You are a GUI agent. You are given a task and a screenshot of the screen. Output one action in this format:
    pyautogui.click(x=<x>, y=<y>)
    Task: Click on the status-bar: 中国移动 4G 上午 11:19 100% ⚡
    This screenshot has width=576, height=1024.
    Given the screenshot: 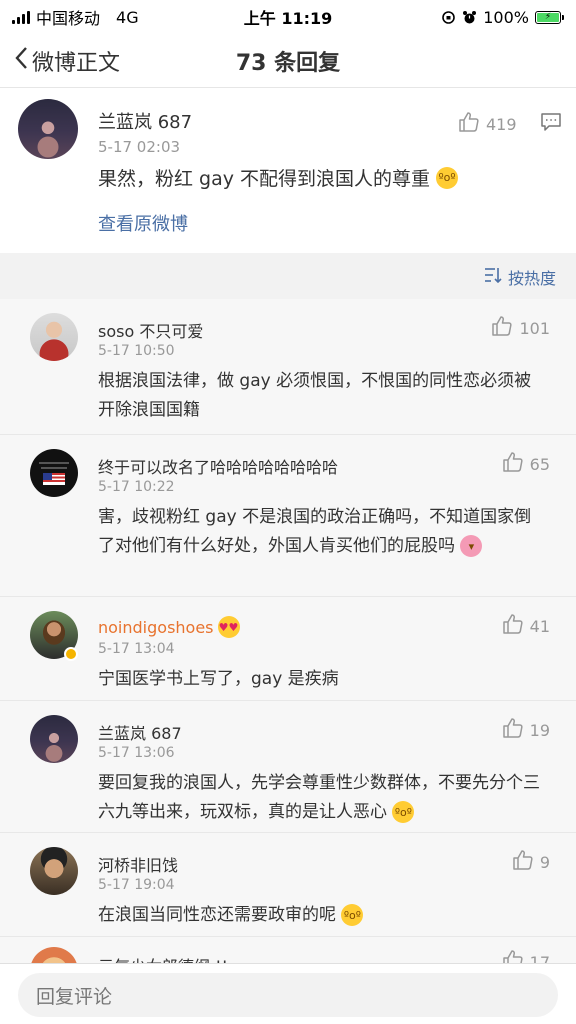 What is the action you would take?
    pyautogui.click(x=288, y=17)
    